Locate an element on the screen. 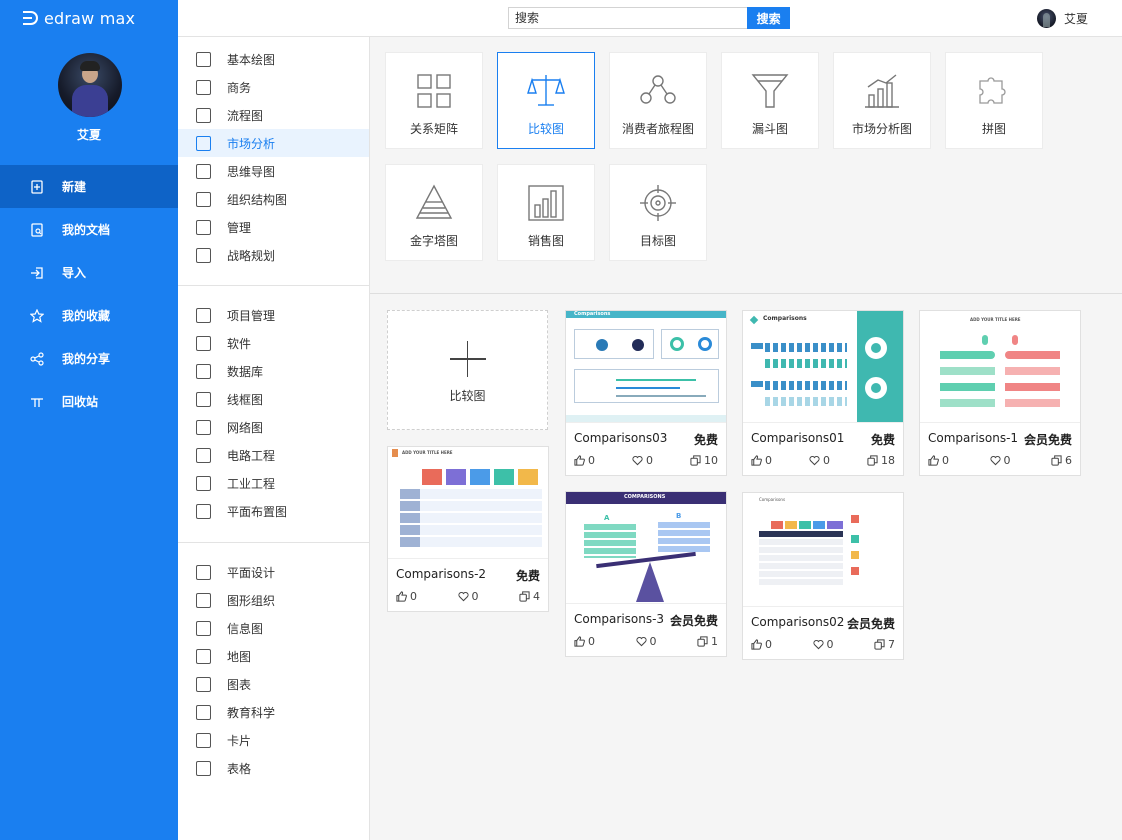  copy-count-badge: 6 is located at coordinates (1061, 460).